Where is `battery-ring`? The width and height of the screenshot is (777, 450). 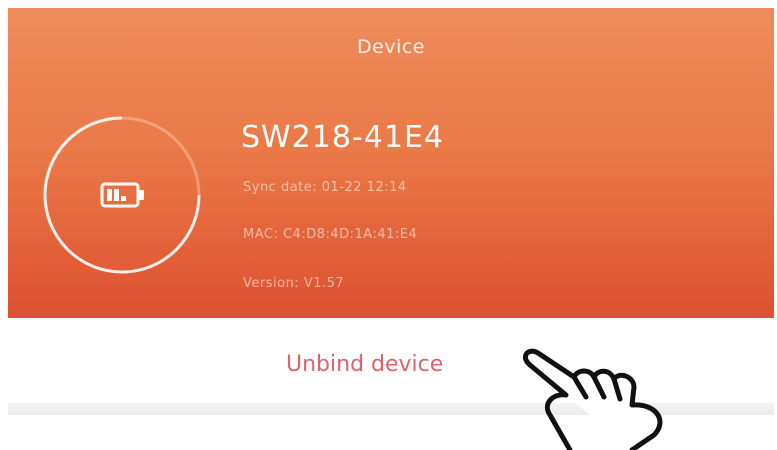 battery-ring is located at coordinates (122, 195).